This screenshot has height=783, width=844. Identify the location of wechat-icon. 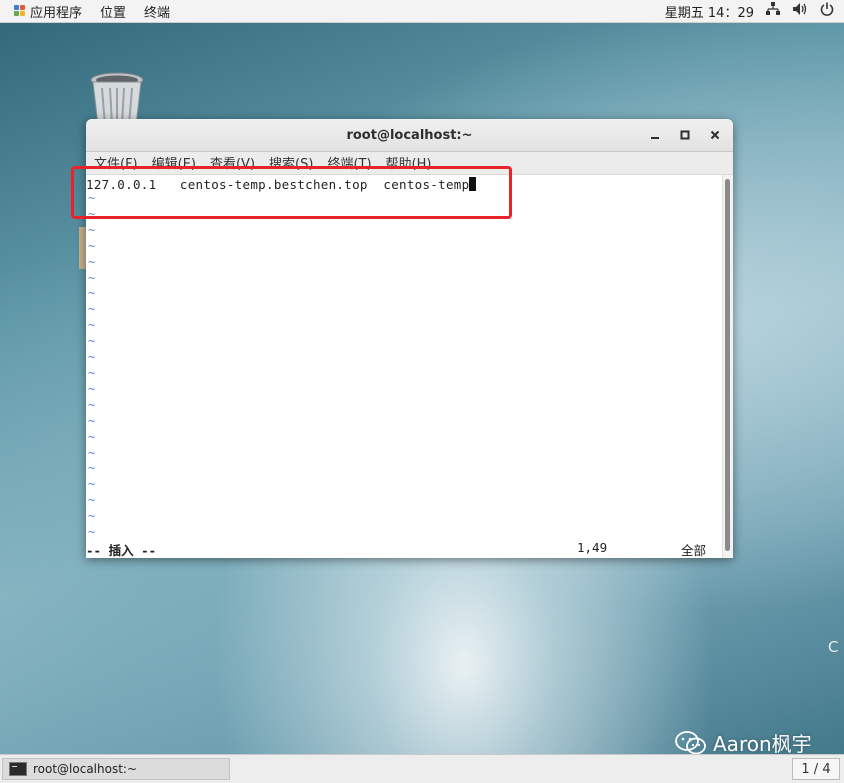
(690, 742).